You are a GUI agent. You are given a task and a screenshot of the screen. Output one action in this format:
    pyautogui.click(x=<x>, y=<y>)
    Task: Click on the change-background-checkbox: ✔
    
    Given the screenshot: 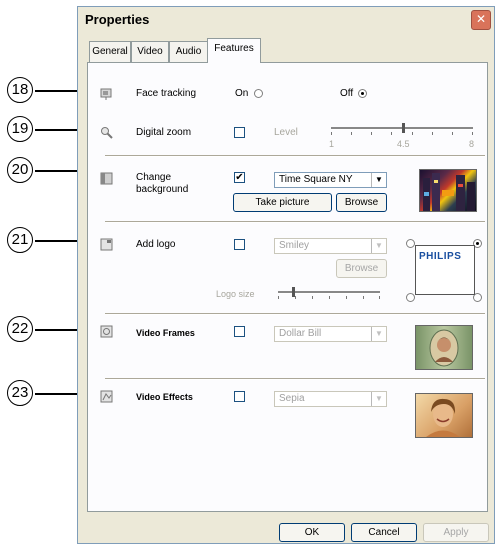 What is the action you would take?
    pyautogui.click(x=239, y=177)
    